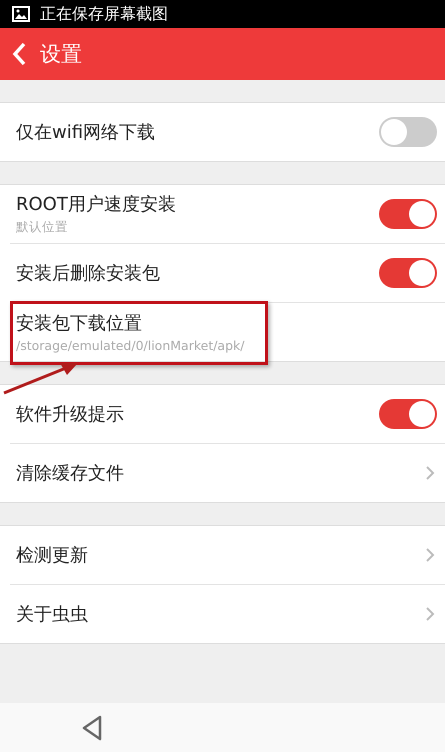  What do you see at coordinates (70, 414) in the screenshot?
I see `setting-label: 软件升级提示` at bounding box center [70, 414].